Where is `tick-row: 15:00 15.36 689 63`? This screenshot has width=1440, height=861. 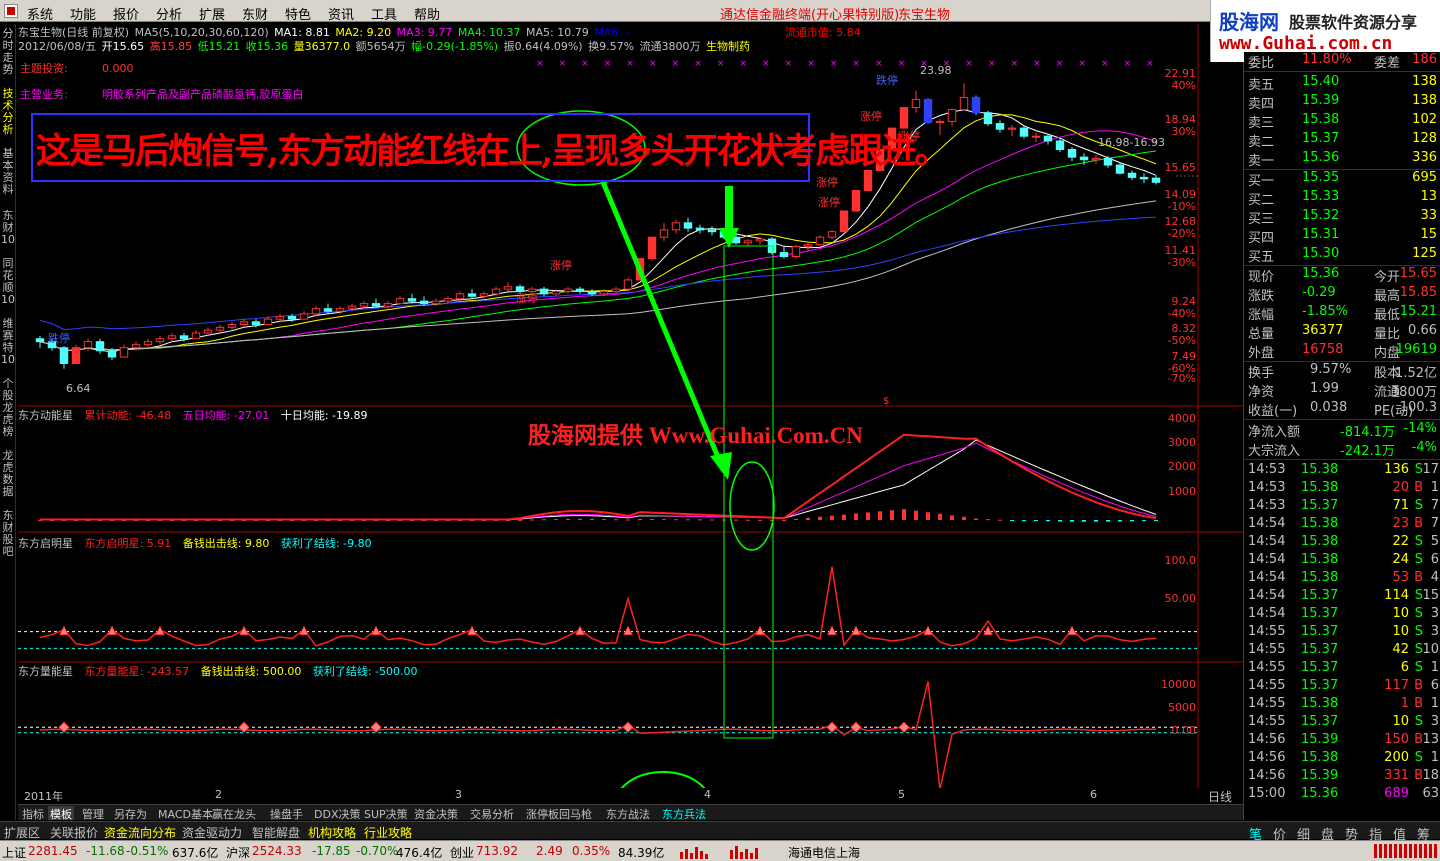
tick-row: 15:00 15.36 689 63 is located at coordinates (1342, 795).